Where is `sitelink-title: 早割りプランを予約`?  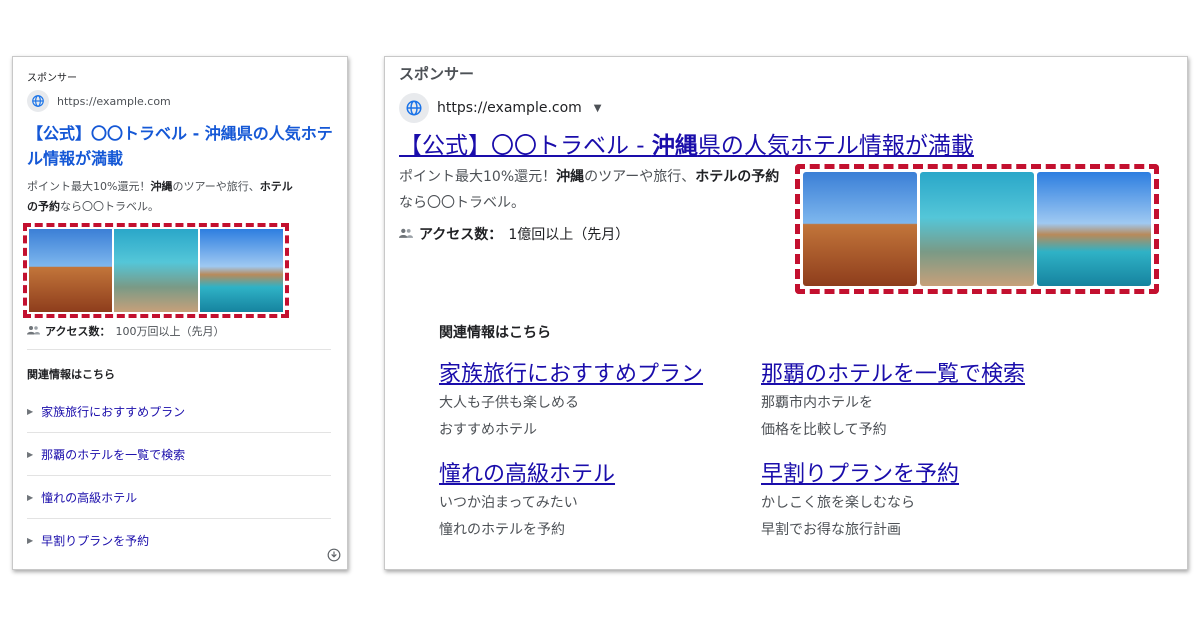
sitelink-title: 早割りプランを予約 is located at coordinates (911, 475).